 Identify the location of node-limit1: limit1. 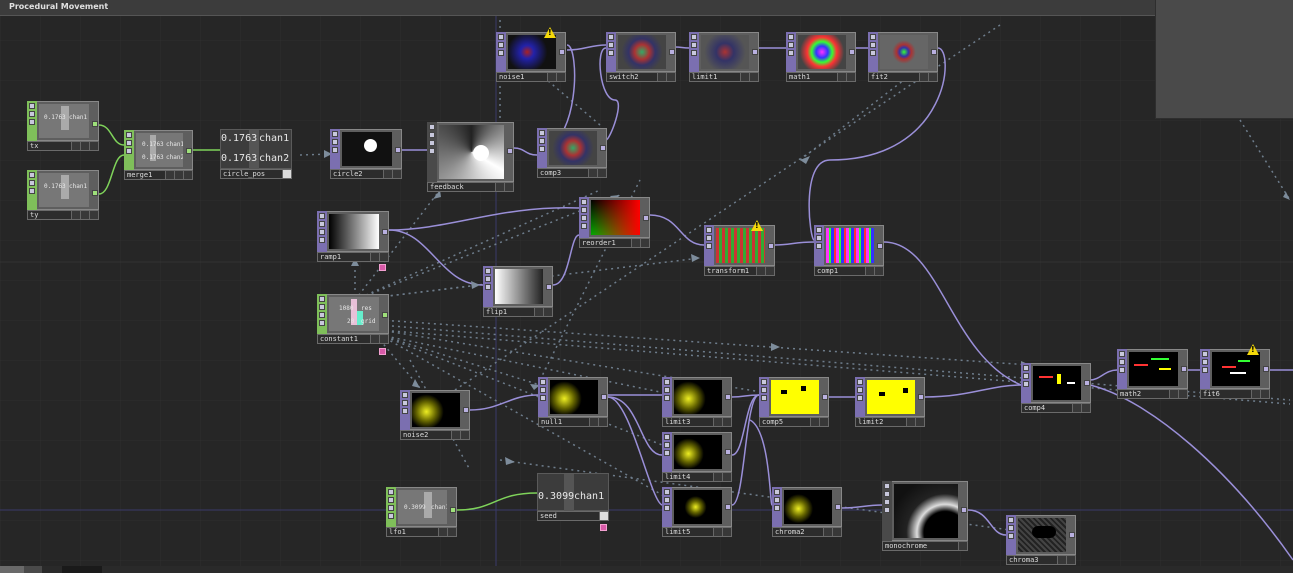
(724, 57).